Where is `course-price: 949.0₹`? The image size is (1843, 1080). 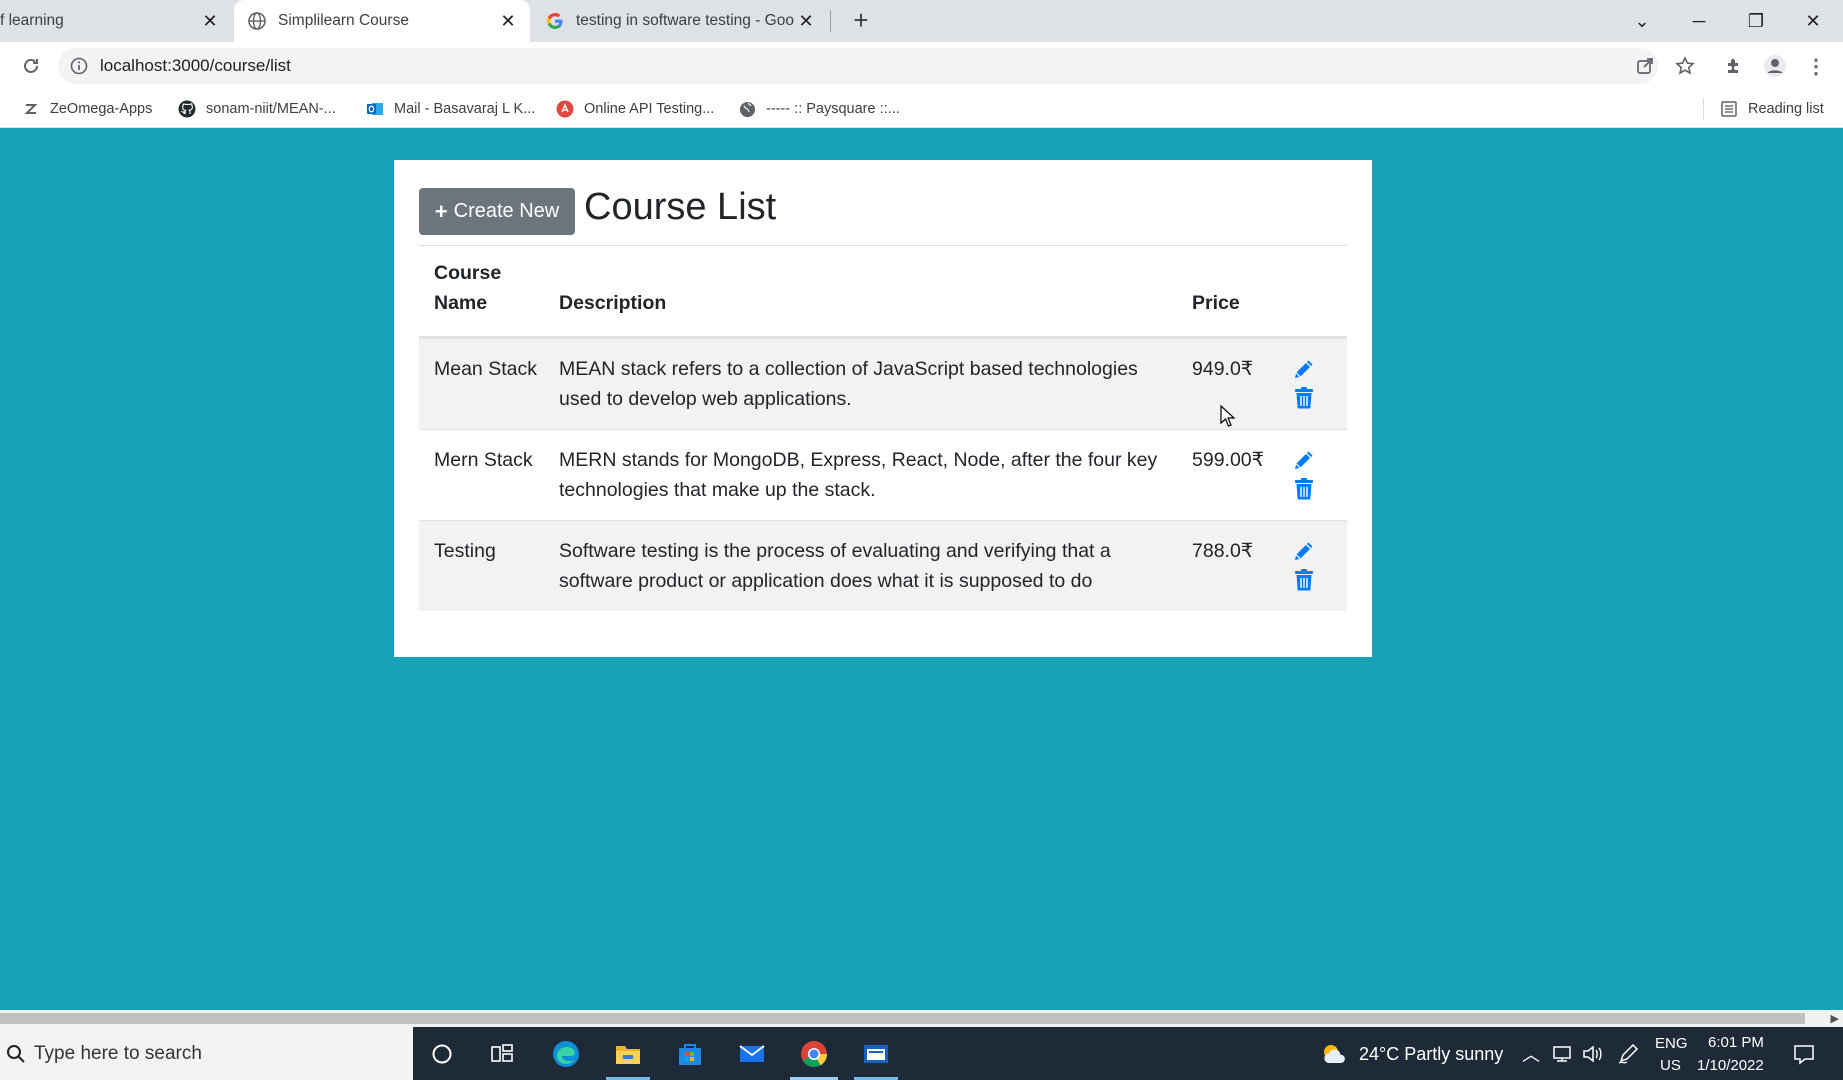
course-price: 949.0₹ is located at coordinates (1223, 369).